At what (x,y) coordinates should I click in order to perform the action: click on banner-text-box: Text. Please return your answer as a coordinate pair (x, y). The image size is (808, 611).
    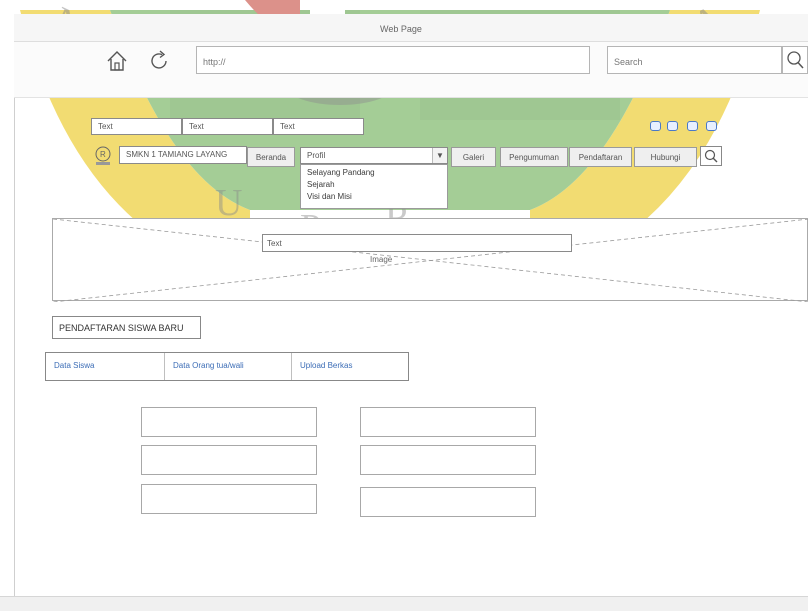
    Looking at the image, I should click on (417, 243).